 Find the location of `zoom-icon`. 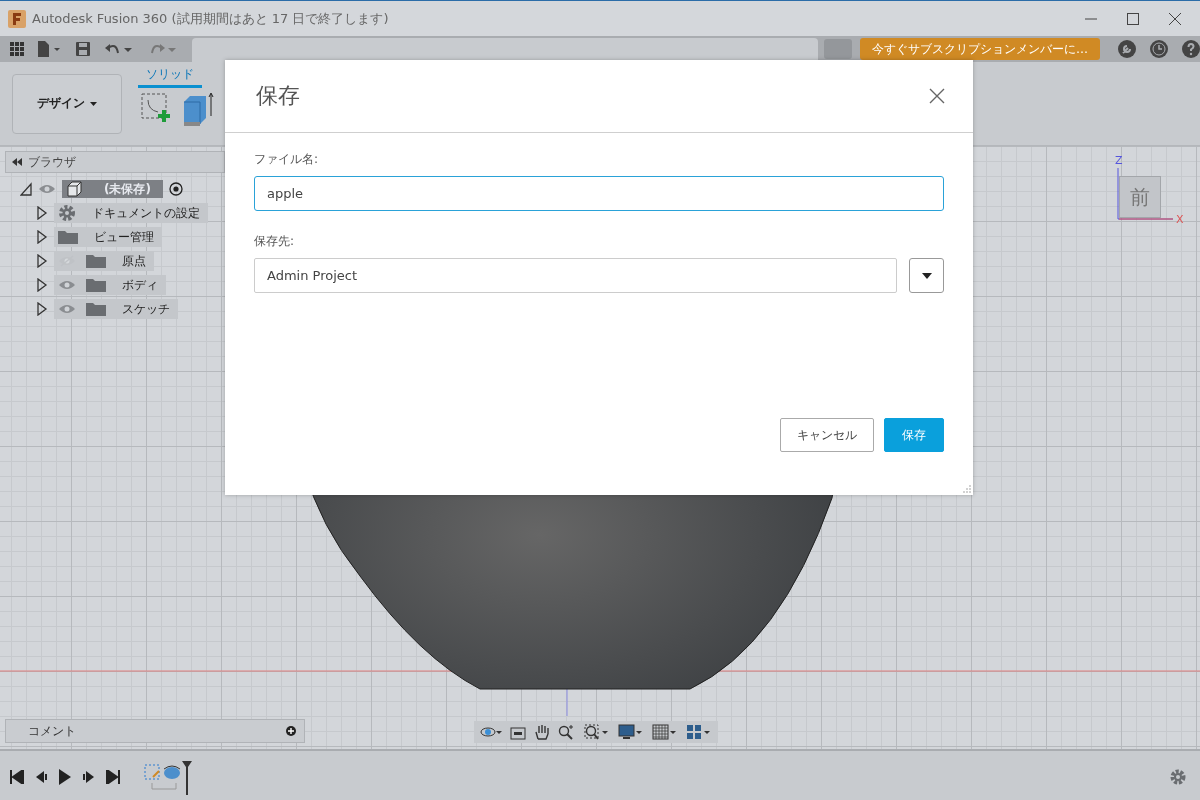

zoom-icon is located at coordinates (567, 732).